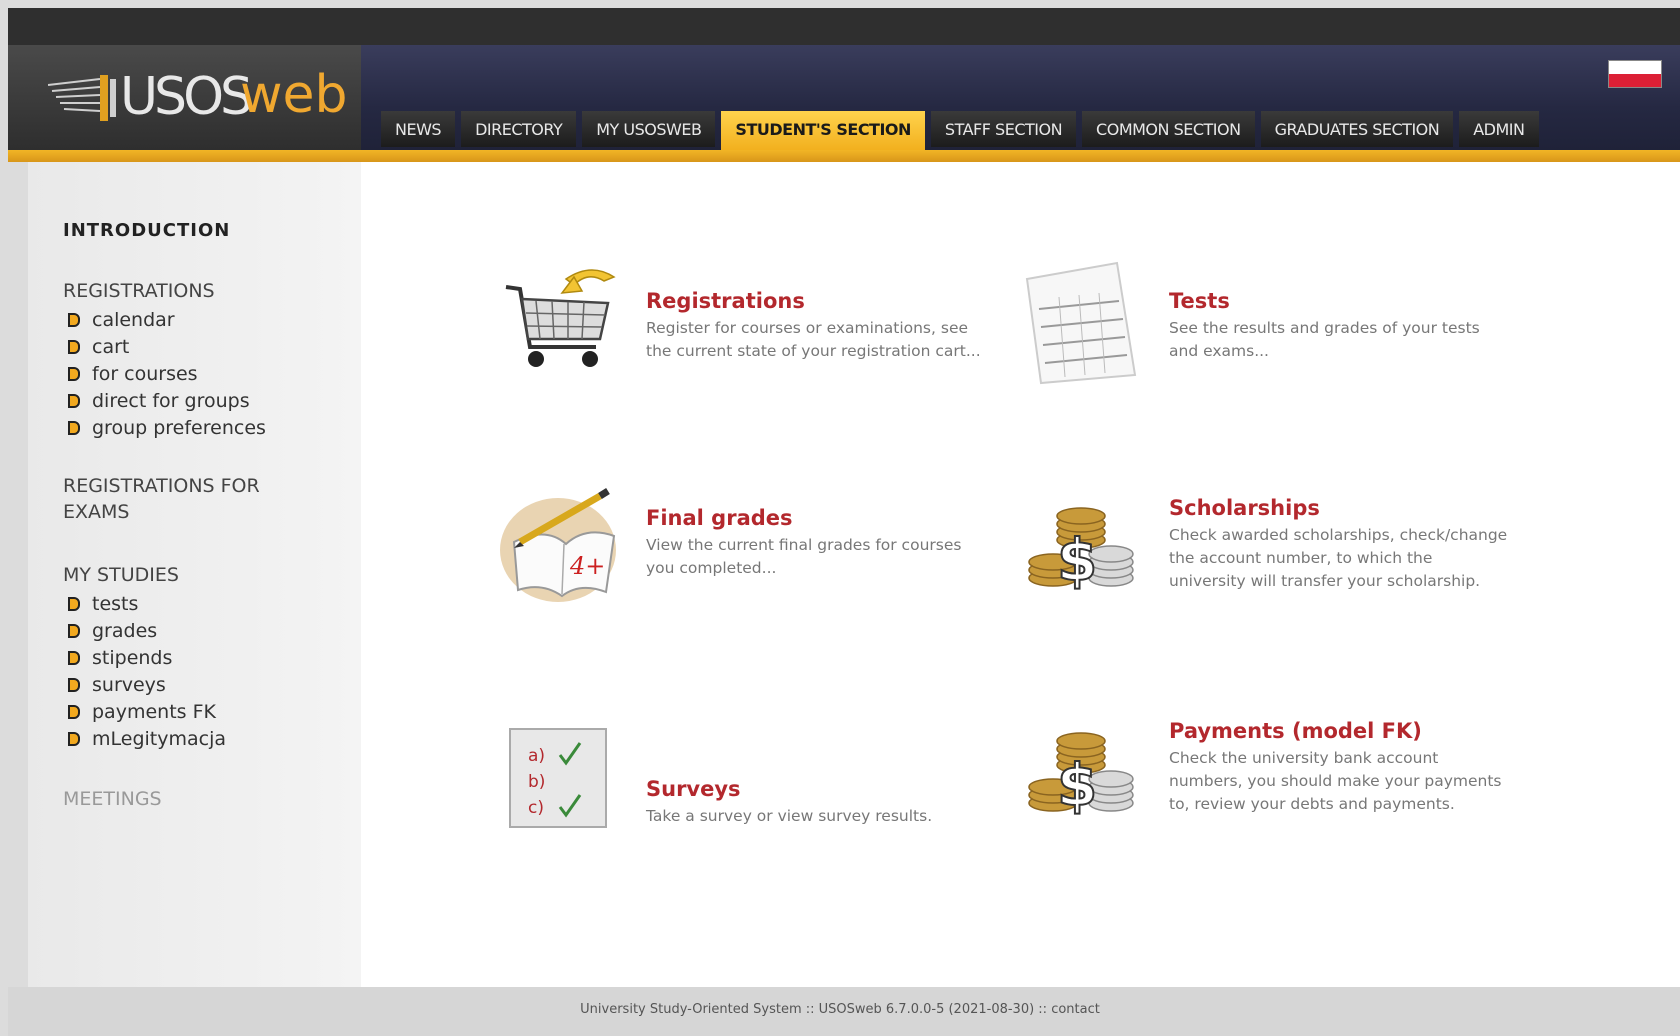  Describe the element at coordinates (82, 98) in the screenshot. I see `logo-lines-icon` at that location.